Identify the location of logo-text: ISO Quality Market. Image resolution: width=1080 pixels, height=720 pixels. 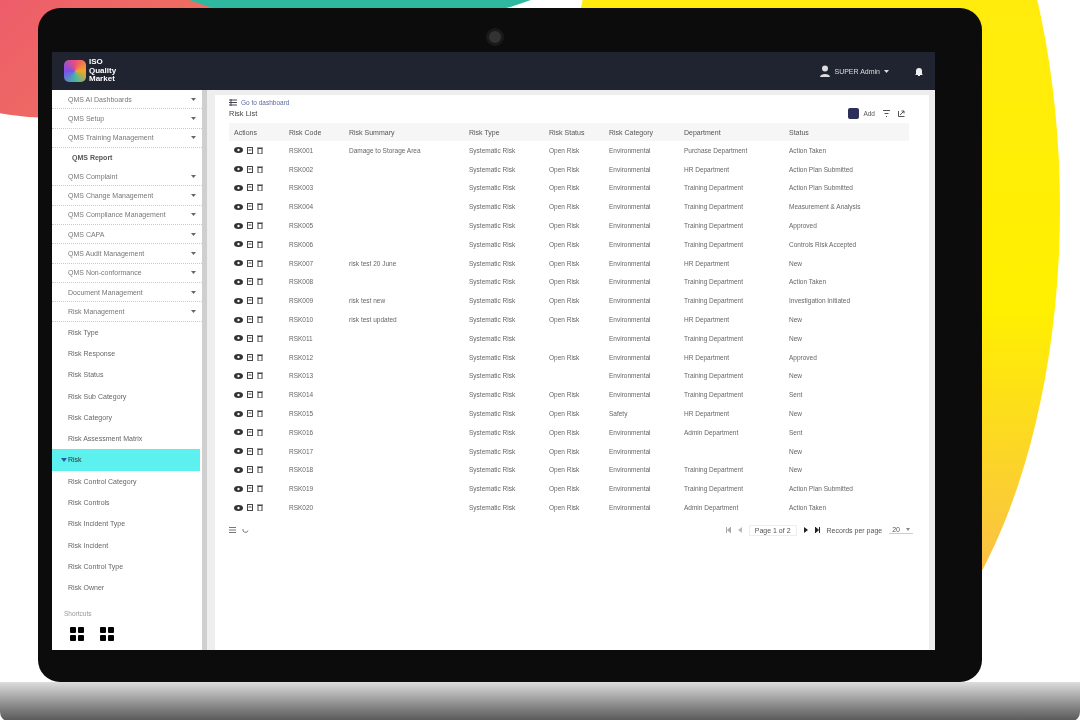
(103, 71).